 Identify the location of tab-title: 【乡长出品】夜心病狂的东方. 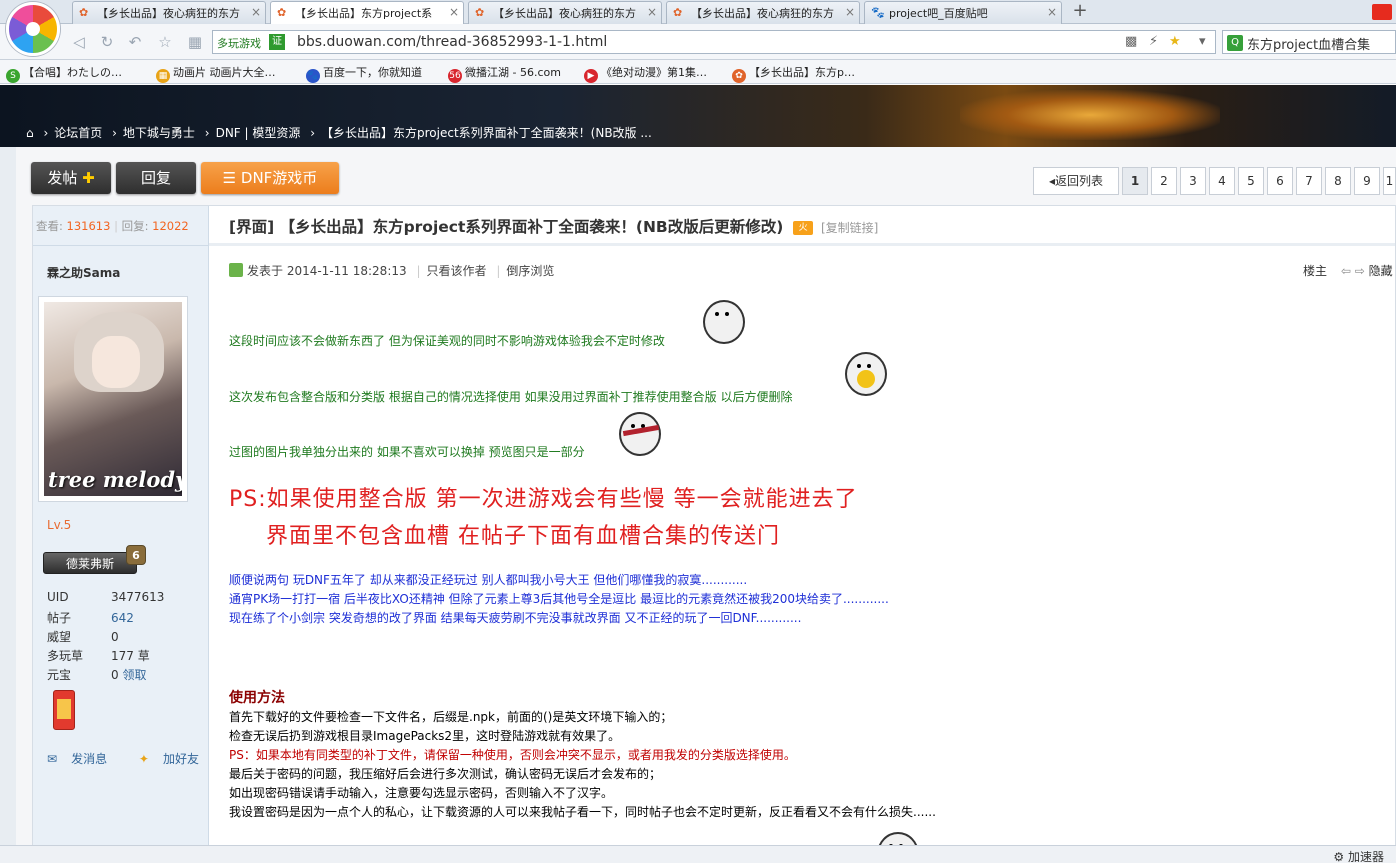
(564, 13).